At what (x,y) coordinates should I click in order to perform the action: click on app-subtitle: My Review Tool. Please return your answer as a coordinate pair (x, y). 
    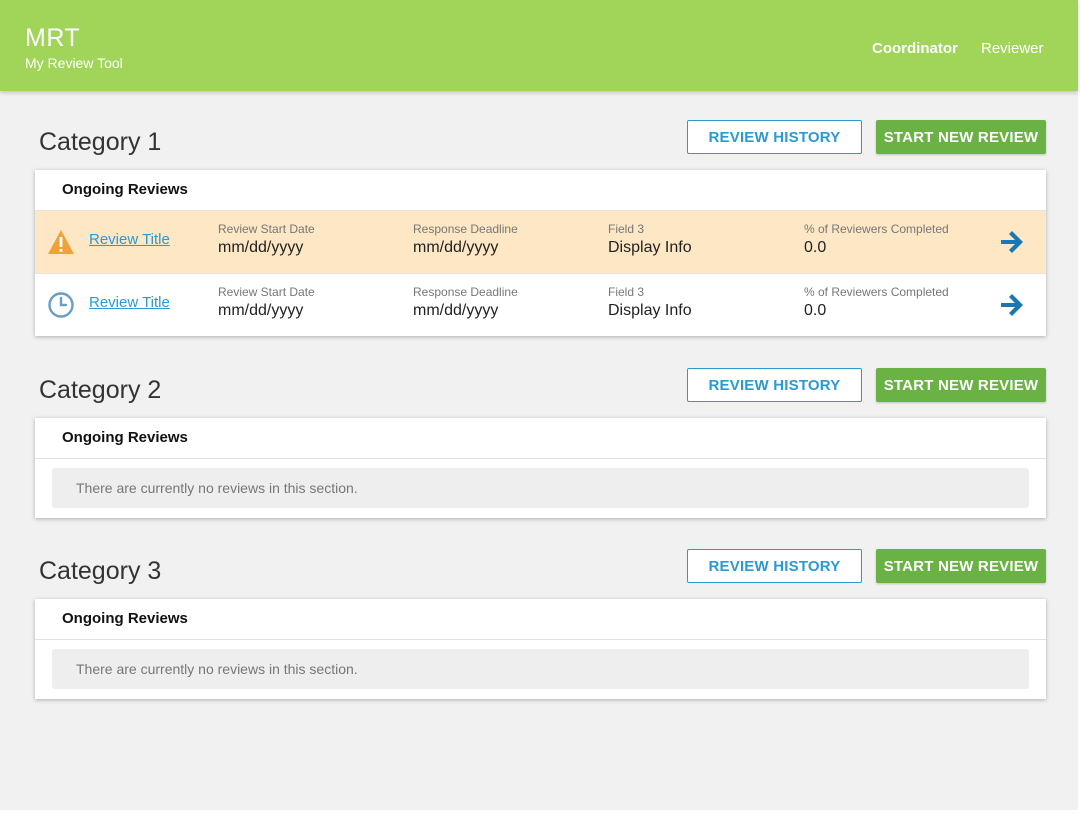
    Looking at the image, I should click on (74, 63).